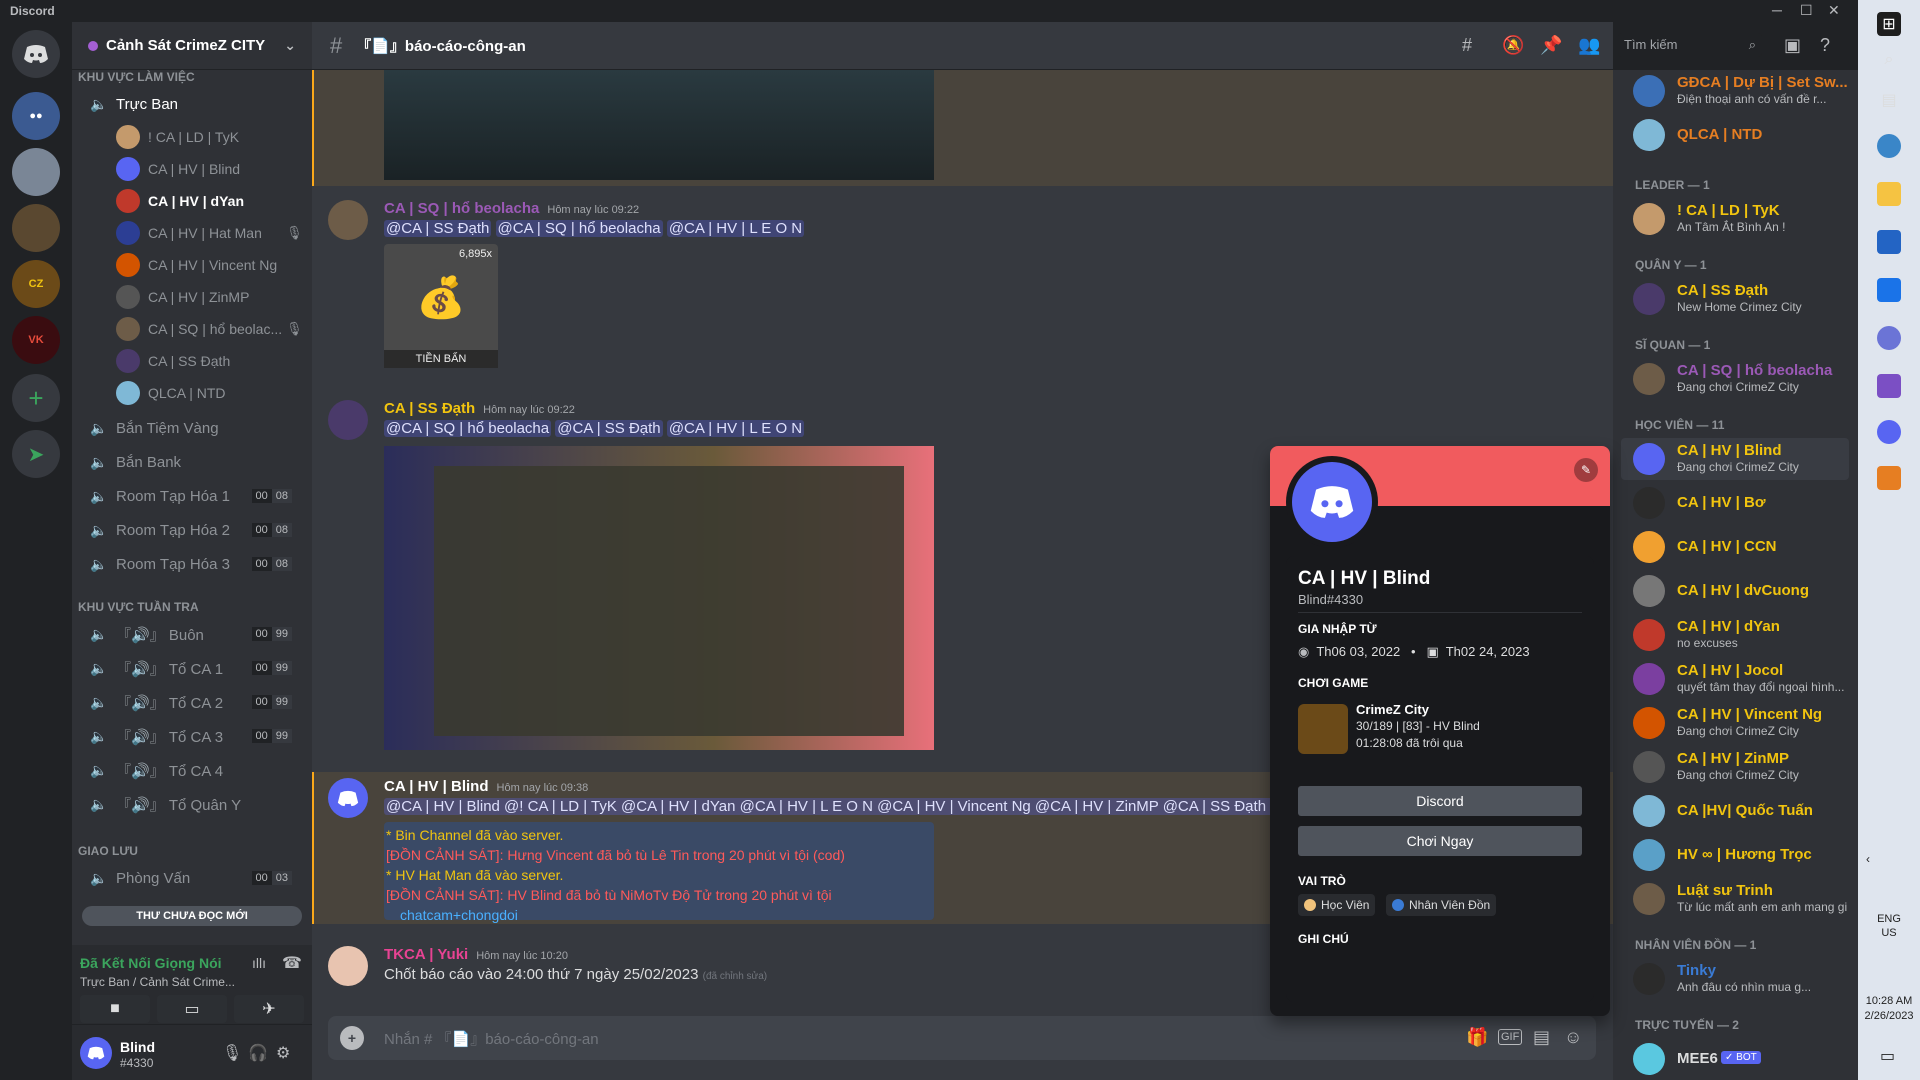 Image resolution: width=1920 pixels, height=1080 pixels. Describe the element at coordinates (269, 1009) in the screenshot. I see `activity-button: ✈` at that location.